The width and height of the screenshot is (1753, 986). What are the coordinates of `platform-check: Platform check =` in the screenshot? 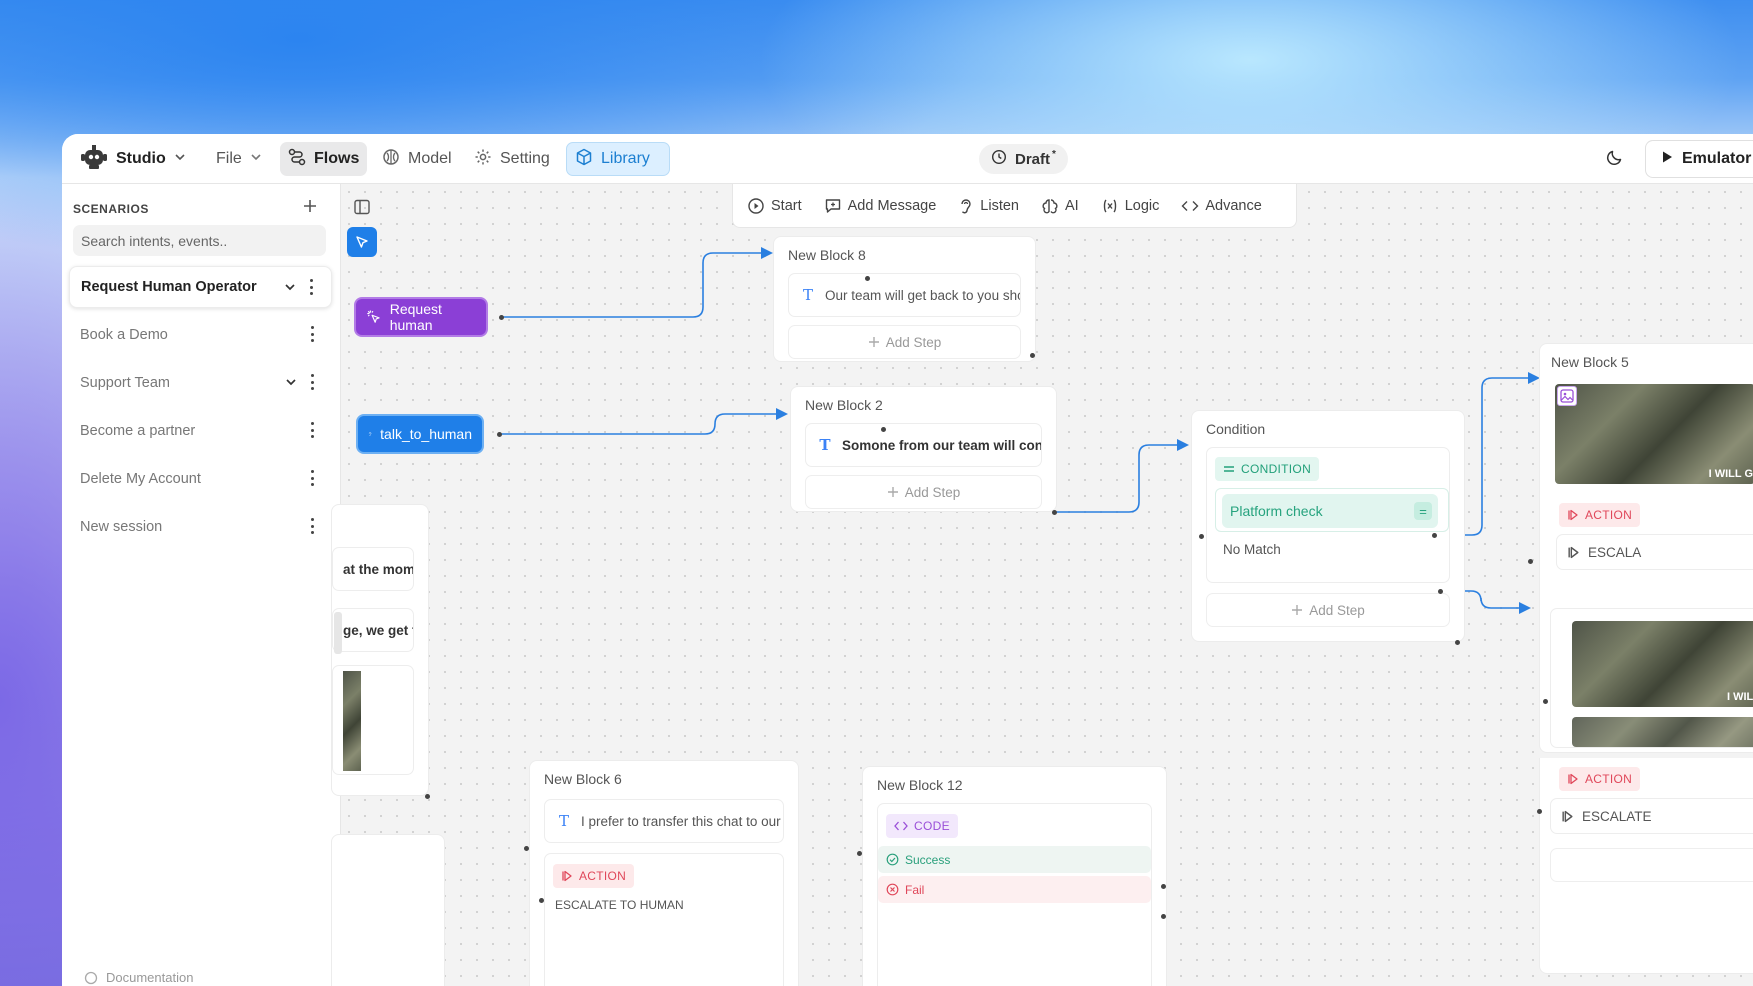 It's located at (1330, 511).